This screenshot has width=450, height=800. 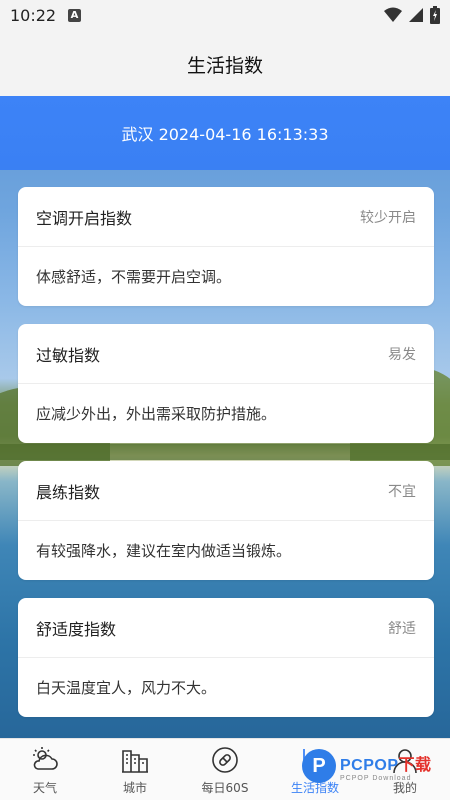 I want to click on status-bar: 10:22 A, so click(x=225, y=16).